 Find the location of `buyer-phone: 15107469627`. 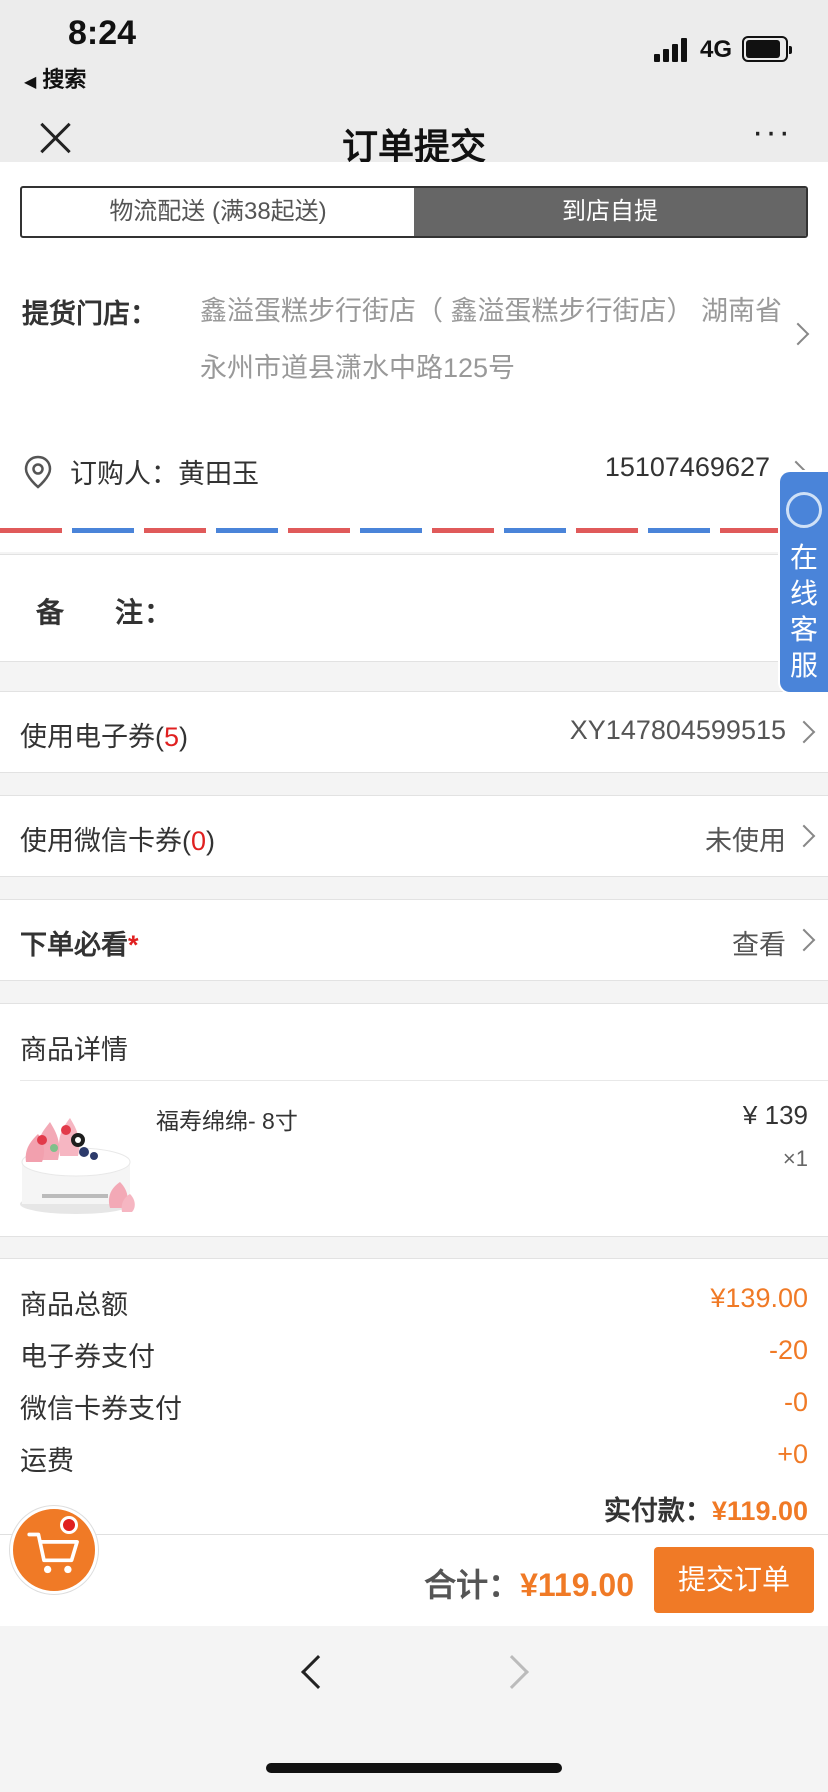

buyer-phone: 15107469627 is located at coordinates (687, 467).